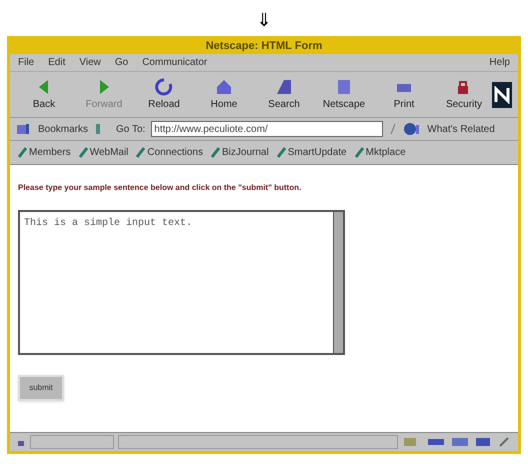 The image size is (528, 464). I want to click on menu-item: Help, so click(499, 62).